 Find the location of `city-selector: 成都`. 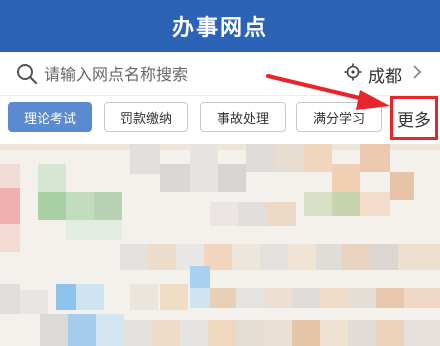

city-selector: 成都 is located at coordinates (383, 74).